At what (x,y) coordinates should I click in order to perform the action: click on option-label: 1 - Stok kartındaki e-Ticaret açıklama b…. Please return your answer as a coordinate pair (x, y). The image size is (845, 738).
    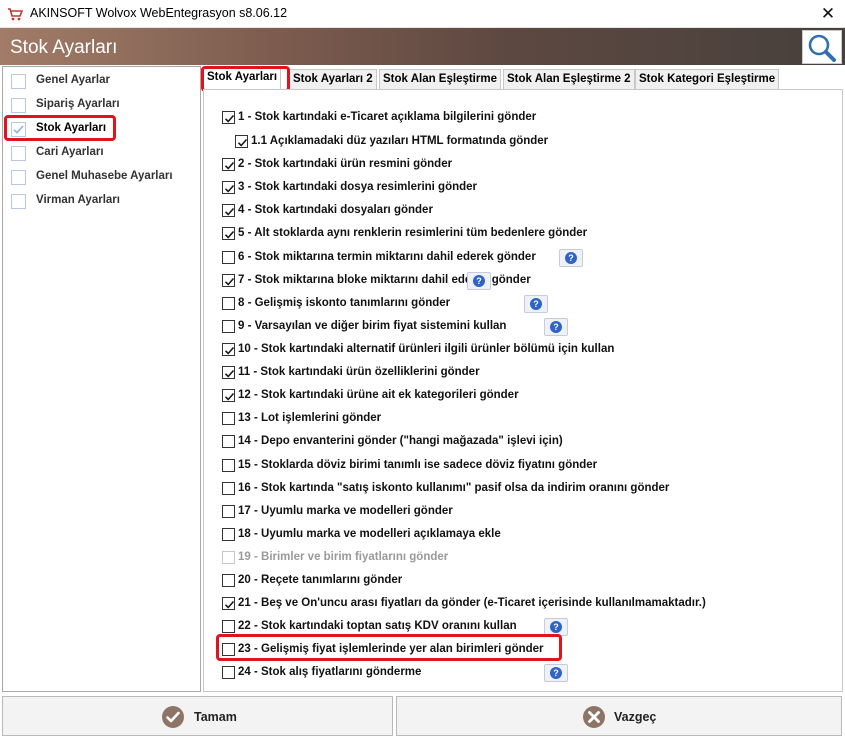
    Looking at the image, I should click on (387, 117).